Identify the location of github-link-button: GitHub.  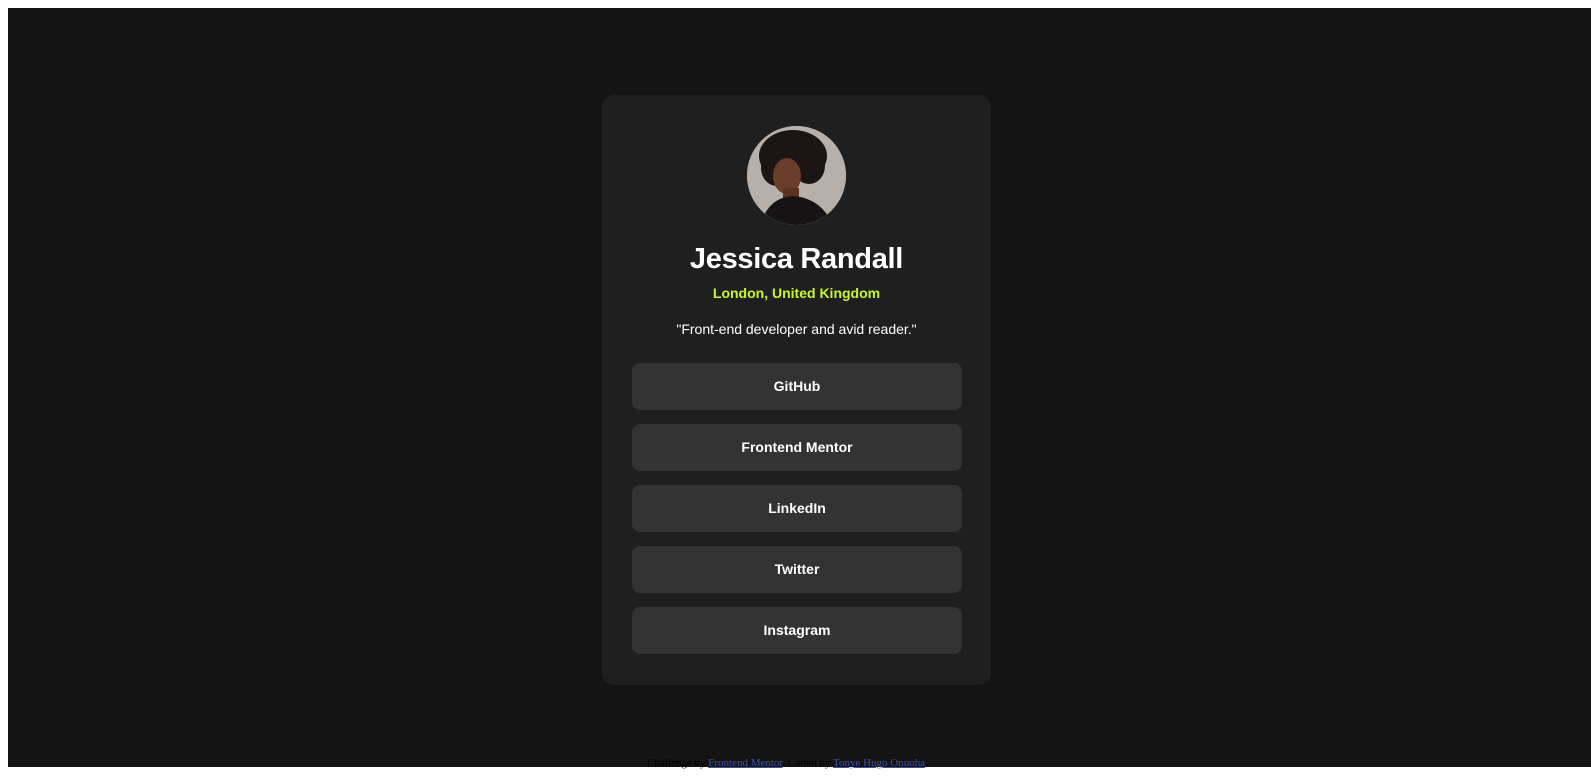
(797, 386).